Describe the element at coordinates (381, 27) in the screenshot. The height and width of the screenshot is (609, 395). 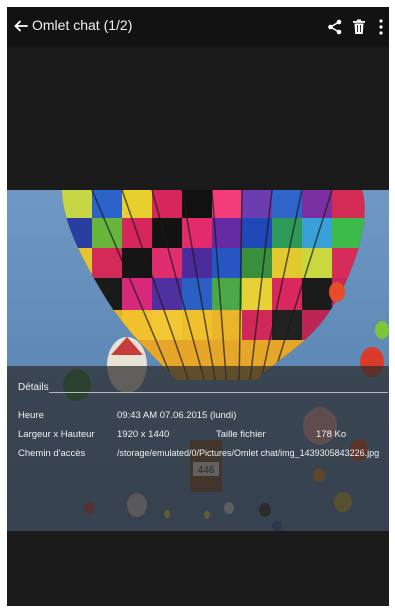
I see `more-vert-icon` at that location.